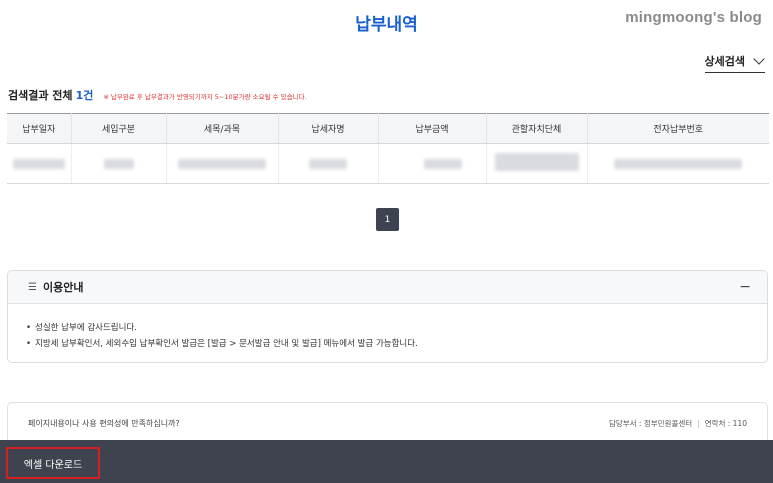 The image size is (773, 483). What do you see at coordinates (537, 163) in the screenshot?
I see `cell-jurisdiction` at bounding box center [537, 163].